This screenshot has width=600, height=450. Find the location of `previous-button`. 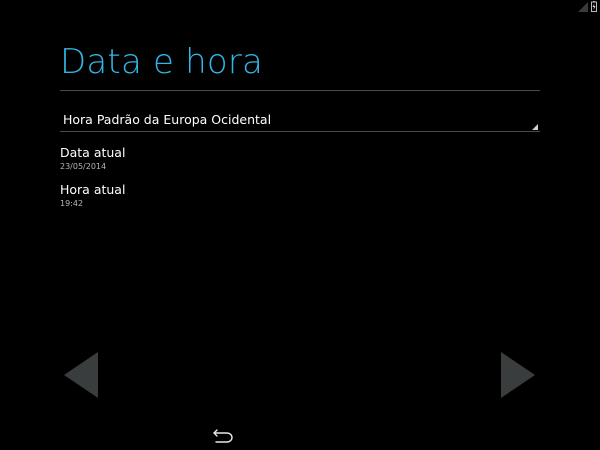

previous-button is located at coordinates (81, 375).